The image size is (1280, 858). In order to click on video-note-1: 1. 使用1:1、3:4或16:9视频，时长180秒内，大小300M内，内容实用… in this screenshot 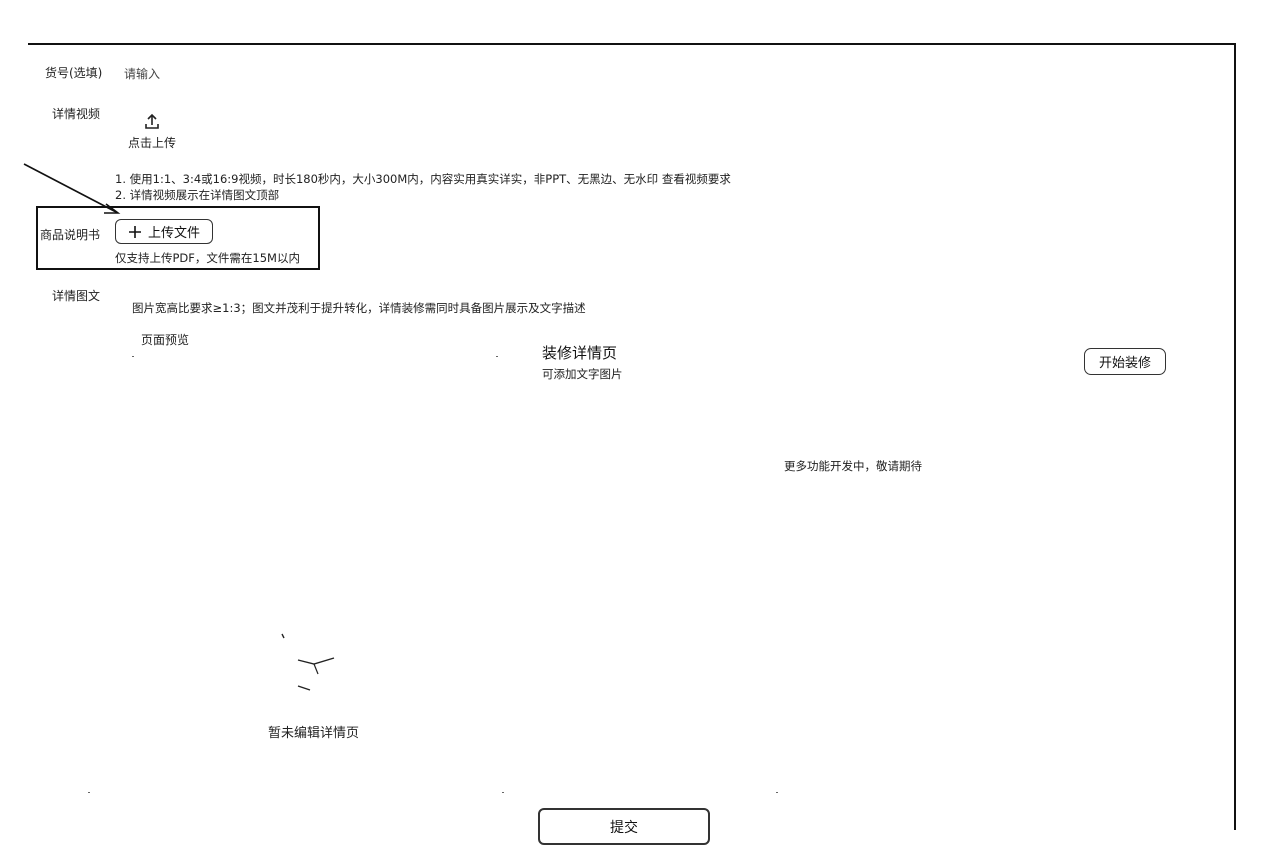, I will do `click(423, 179)`.